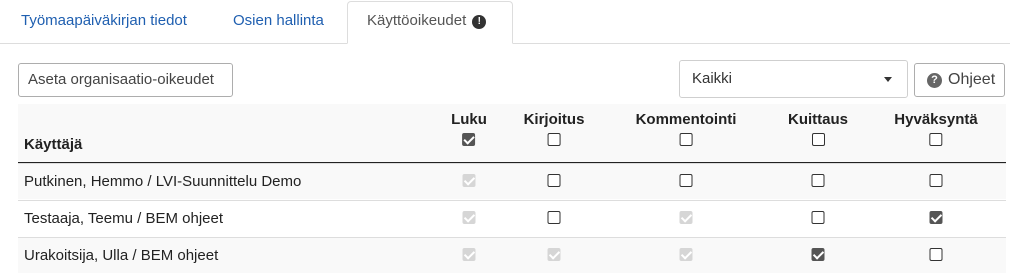 This screenshot has width=1010, height=273. Describe the element at coordinates (278, 21) in the screenshot. I see `tab-parts-management: Osien hallinta` at that location.